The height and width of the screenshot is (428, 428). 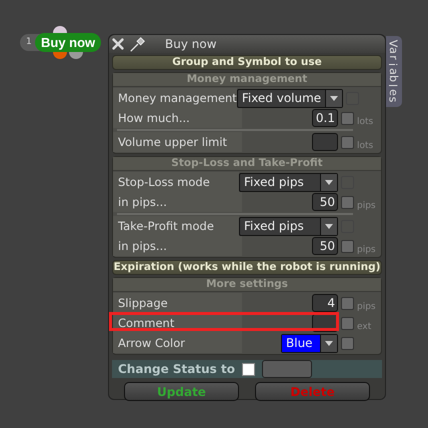 I want to click on field-label: Take-Profit mode, so click(x=176, y=226).